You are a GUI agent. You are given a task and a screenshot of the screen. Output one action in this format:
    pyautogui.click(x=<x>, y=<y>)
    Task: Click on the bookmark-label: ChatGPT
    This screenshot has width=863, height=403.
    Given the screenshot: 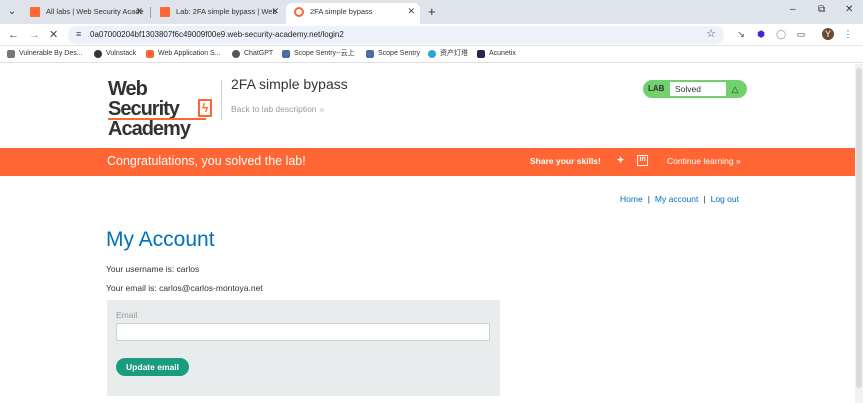 What is the action you would take?
    pyautogui.click(x=259, y=53)
    